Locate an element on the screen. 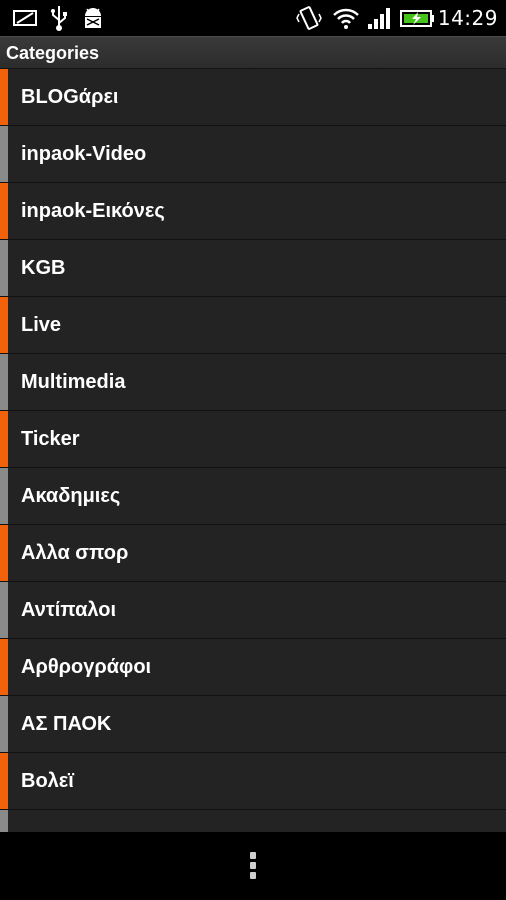 This screenshot has width=506, height=900. bottom-bar is located at coordinates (253, 866).